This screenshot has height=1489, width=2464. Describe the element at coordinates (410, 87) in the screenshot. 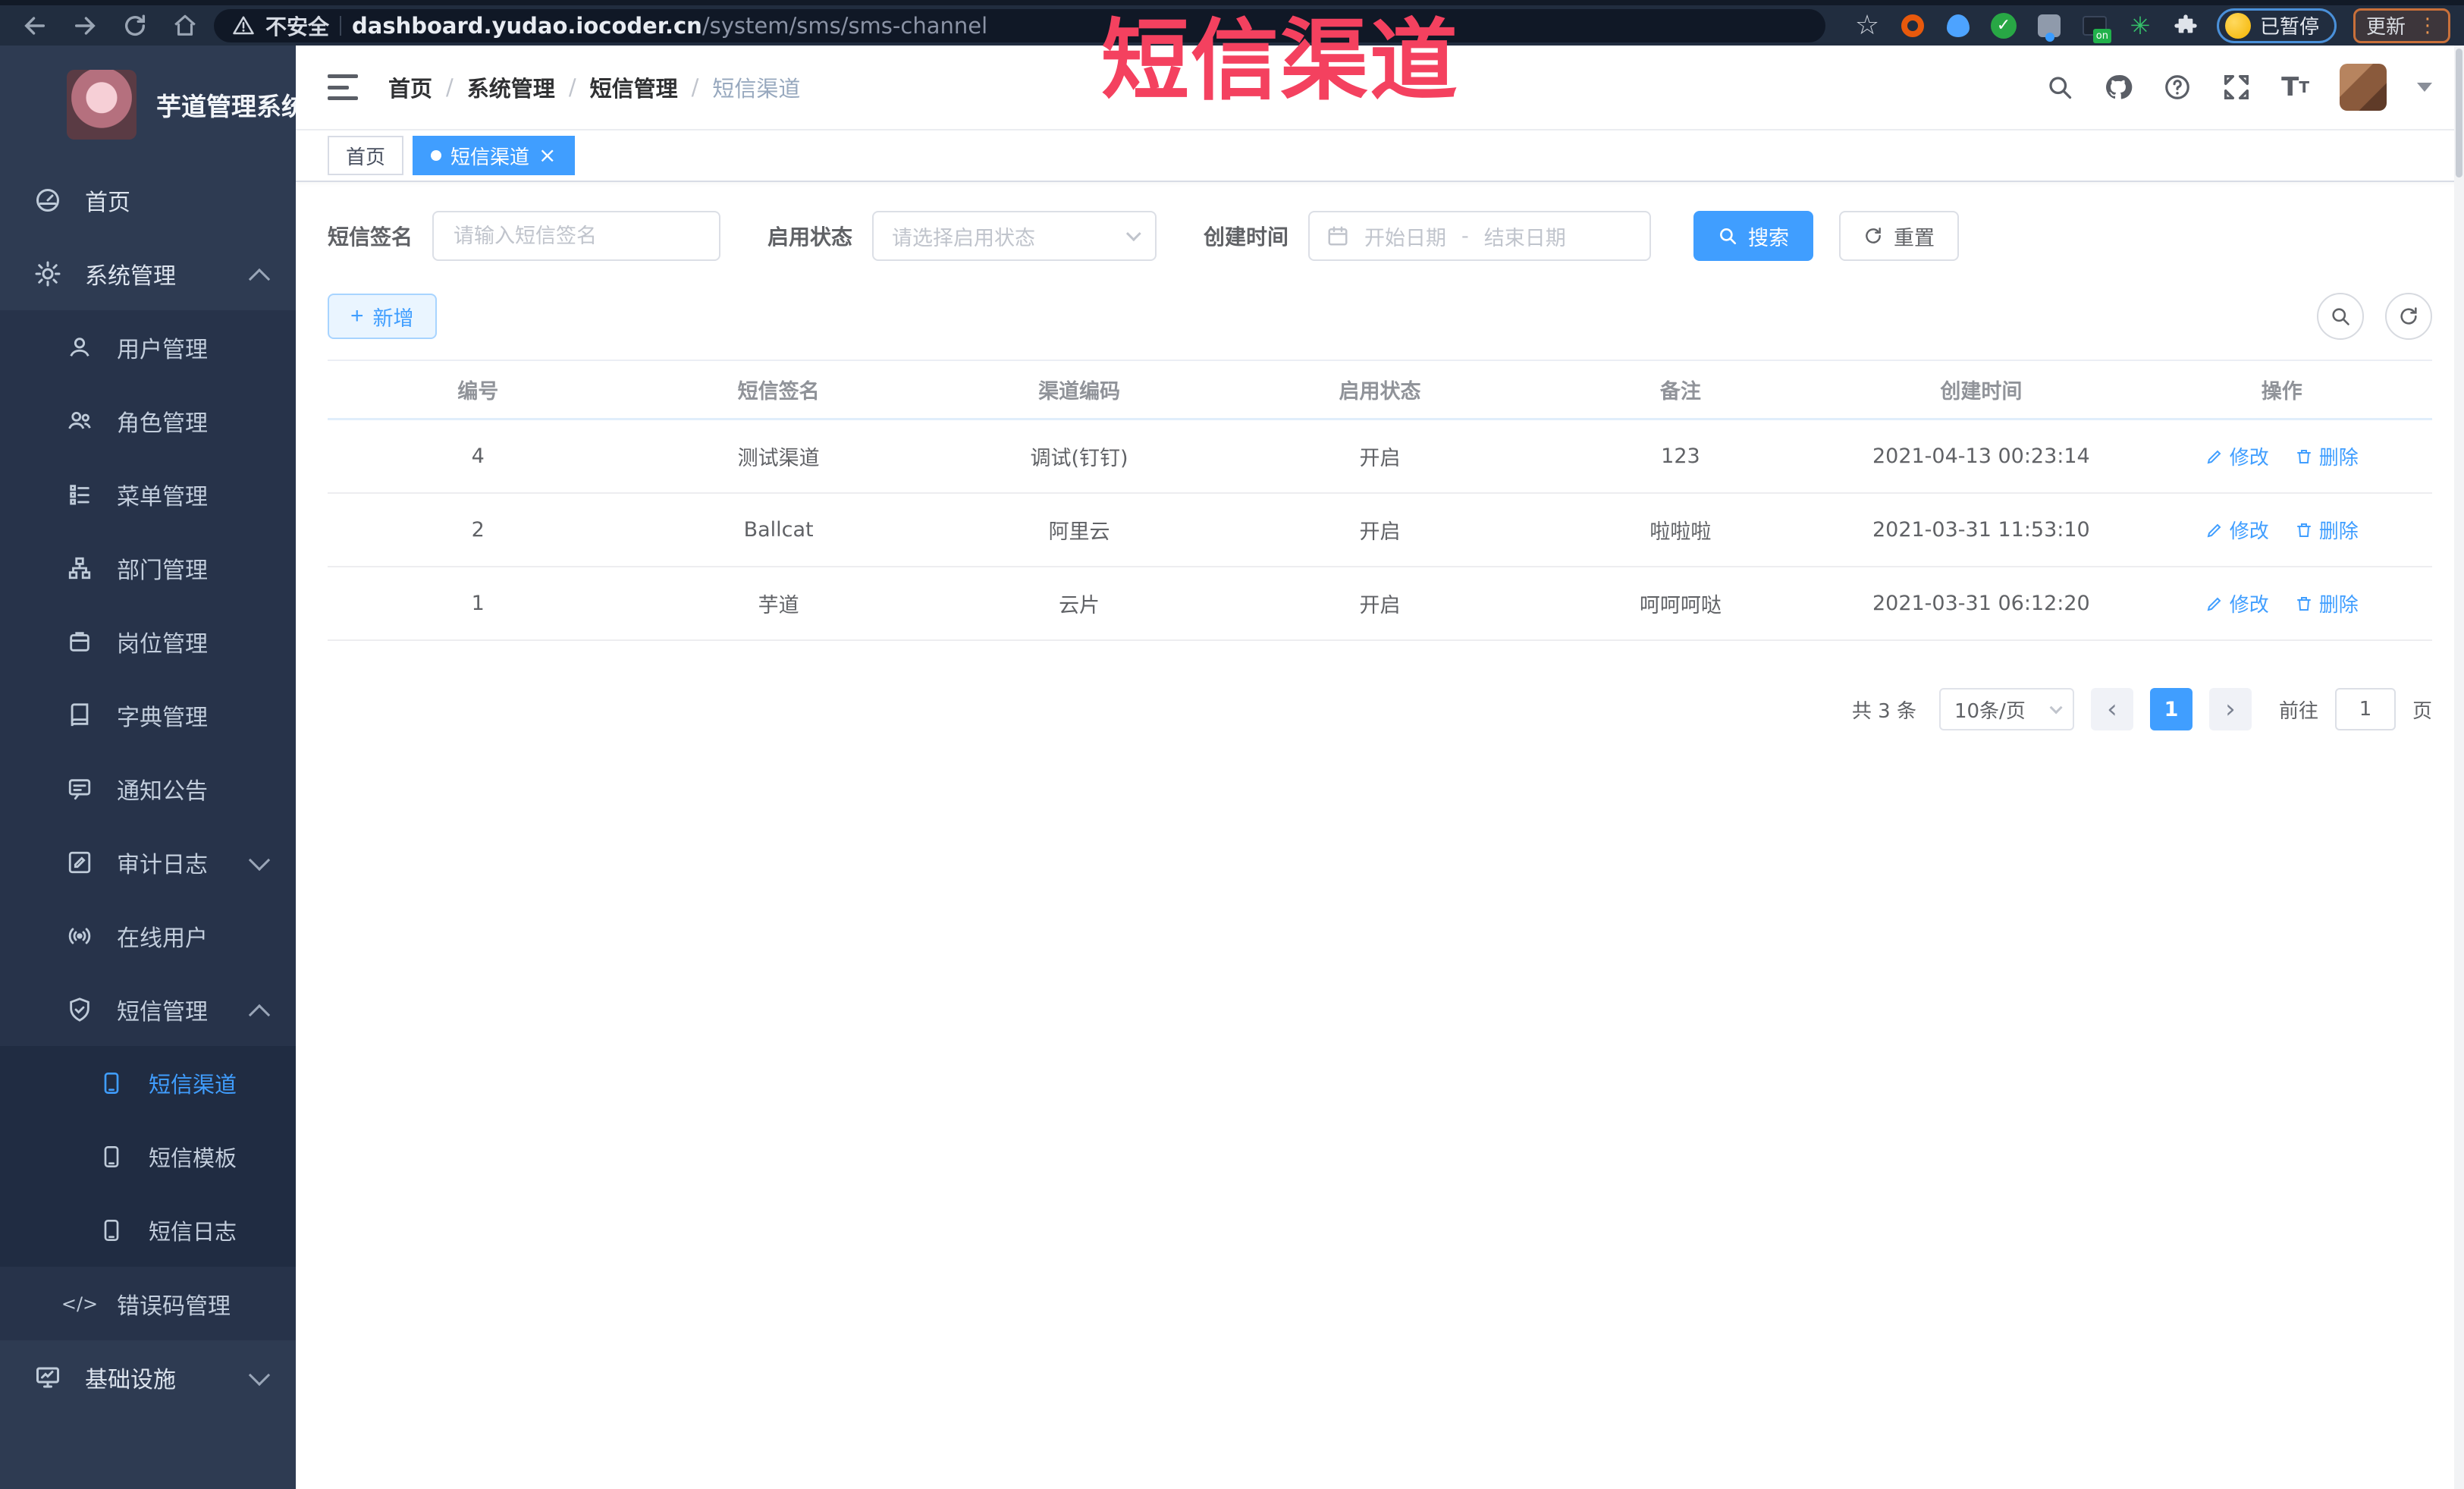

I see `breadcrumb-home: 首页` at that location.